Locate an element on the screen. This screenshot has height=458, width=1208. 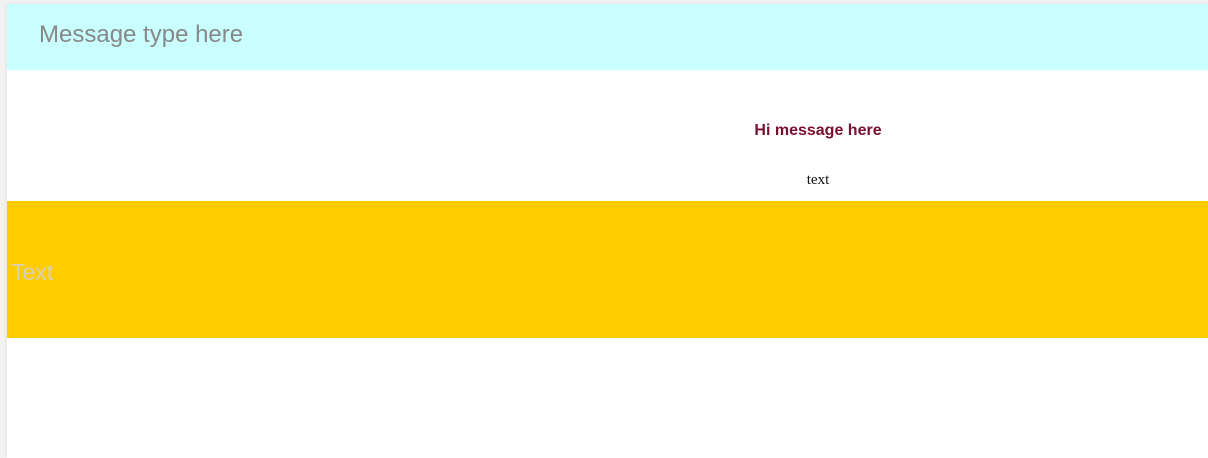
hi-message-heading: Hi message here is located at coordinates (818, 130).